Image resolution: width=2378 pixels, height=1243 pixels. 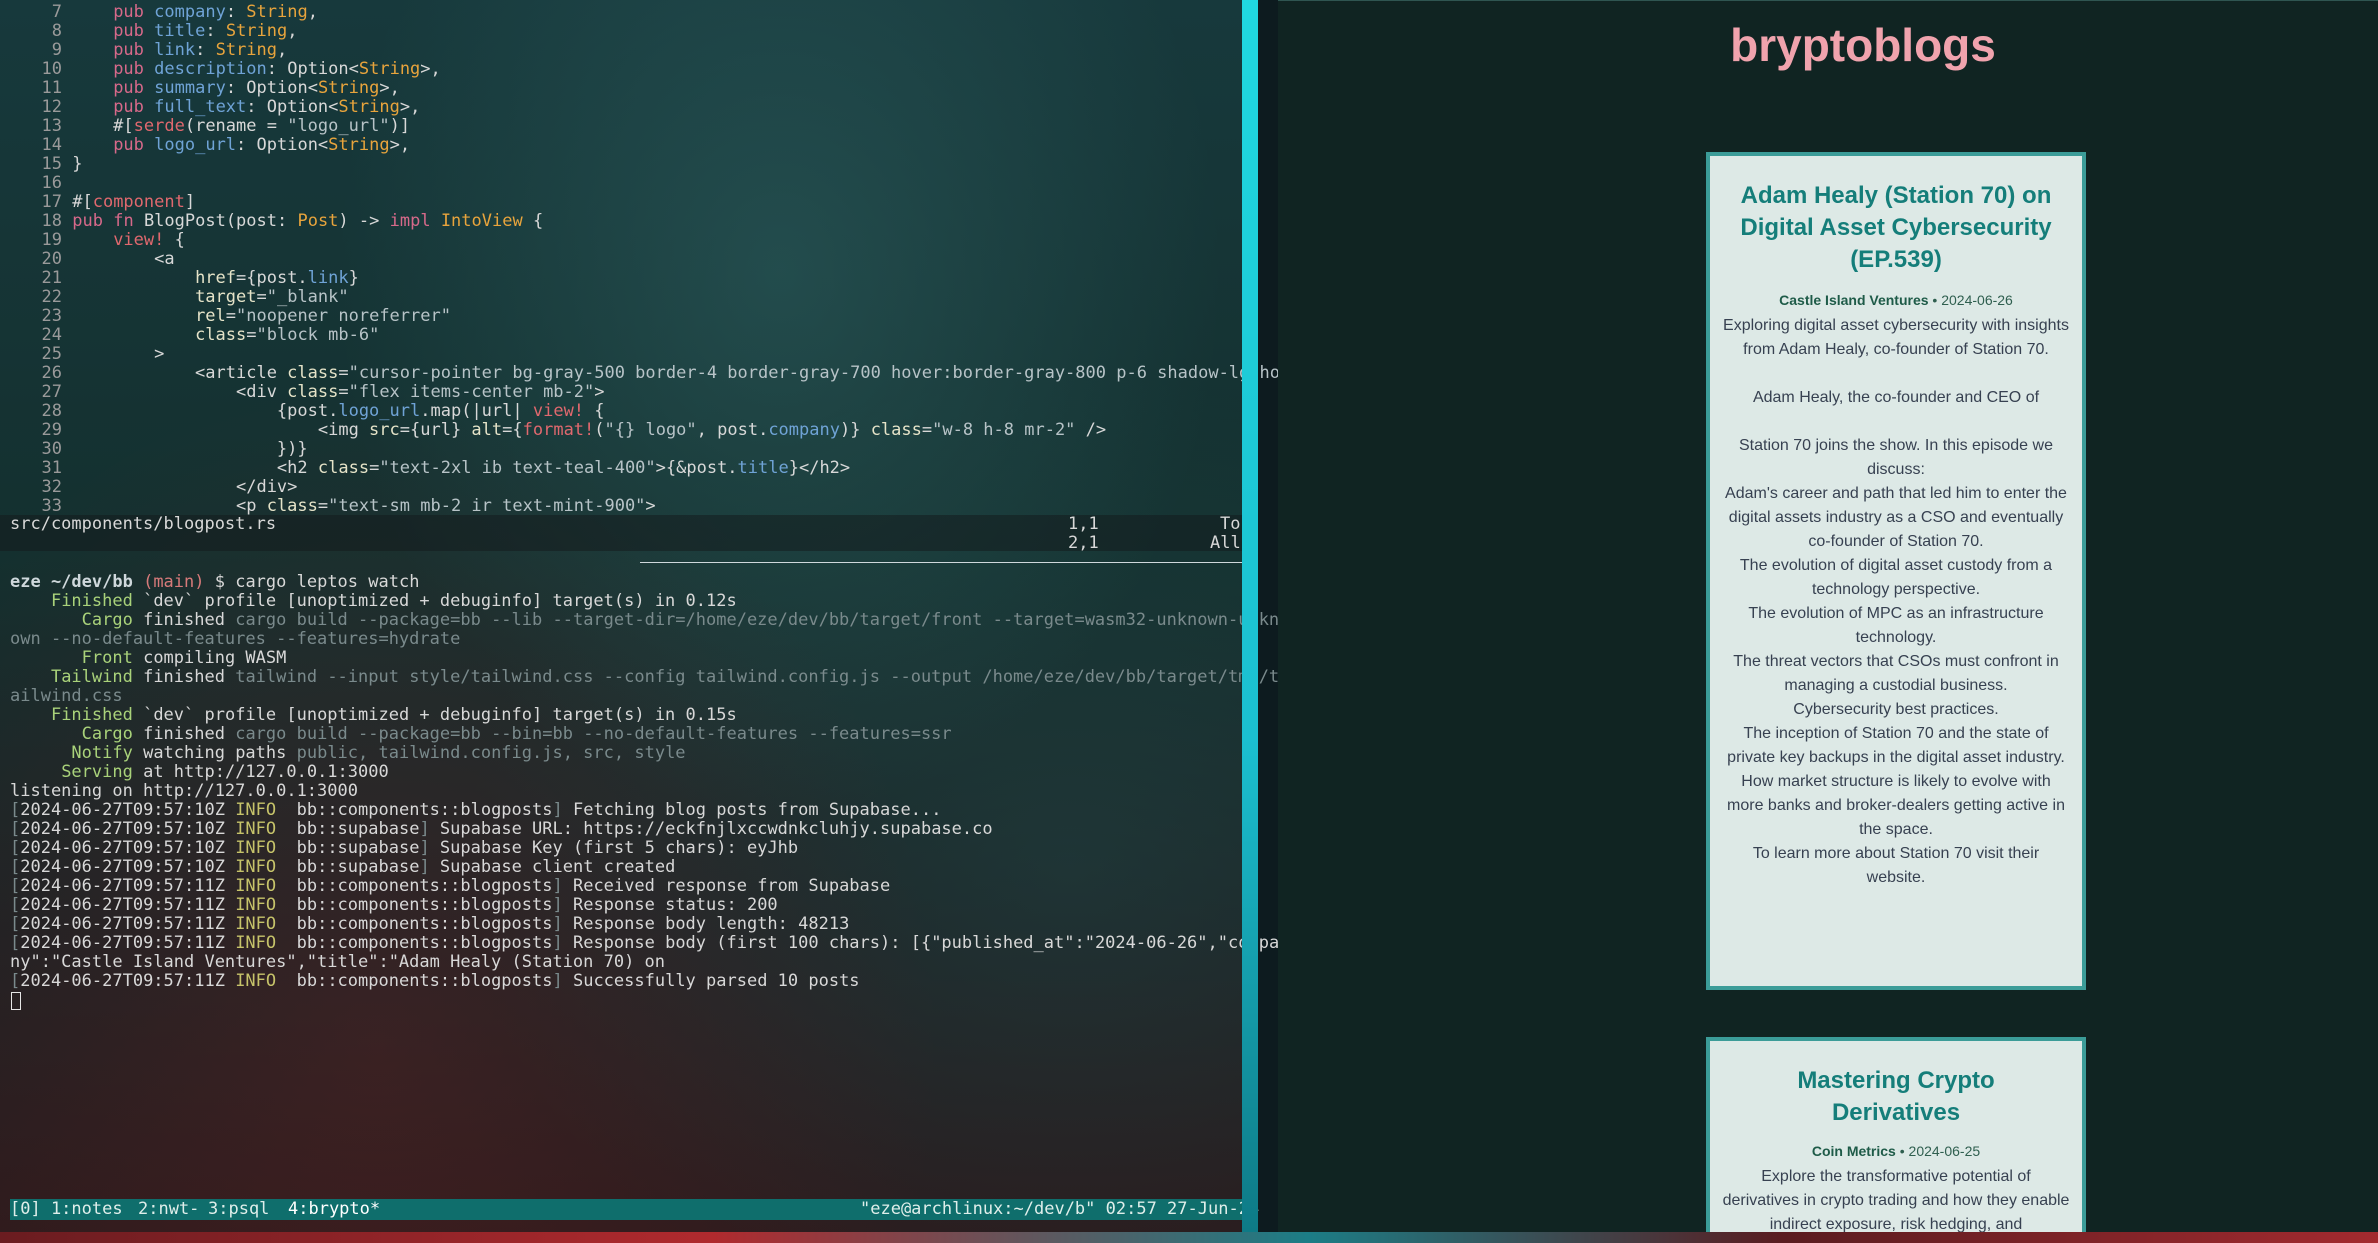 What do you see at coordinates (51, 335) in the screenshot?
I see `line-number: 24` at bounding box center [51, 335].